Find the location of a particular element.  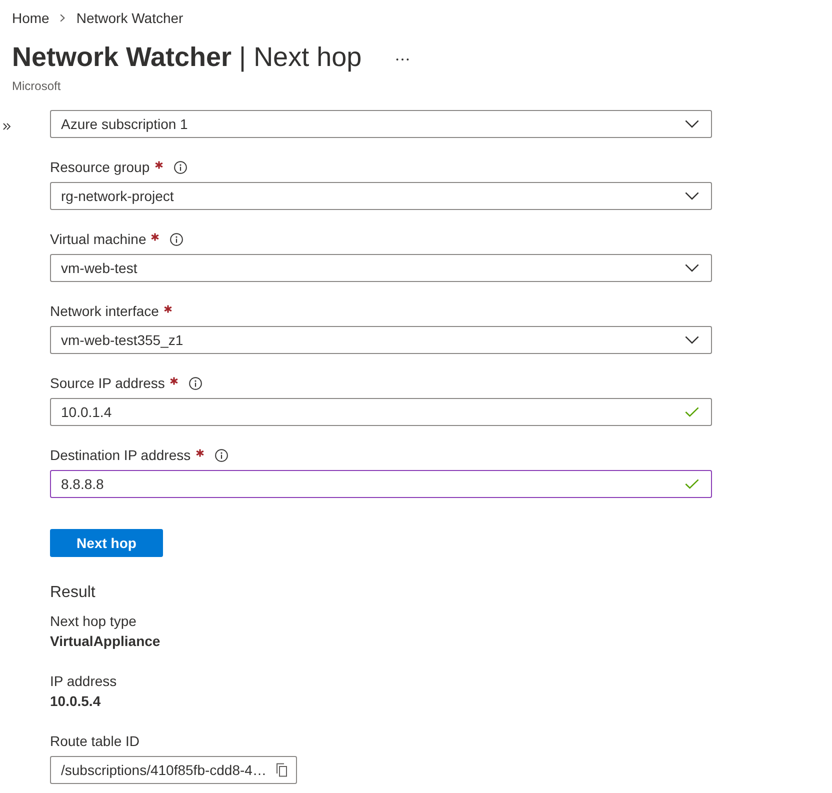

result-value: VirtualAppliance is located at coordinates (105, 641).